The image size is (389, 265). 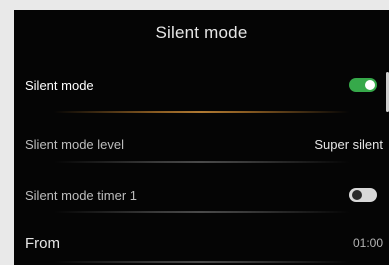 What do you see at coordinates (363, 85) in the screenshot?
I see `silent-mode-toggle` at bounding box center [363, 85].